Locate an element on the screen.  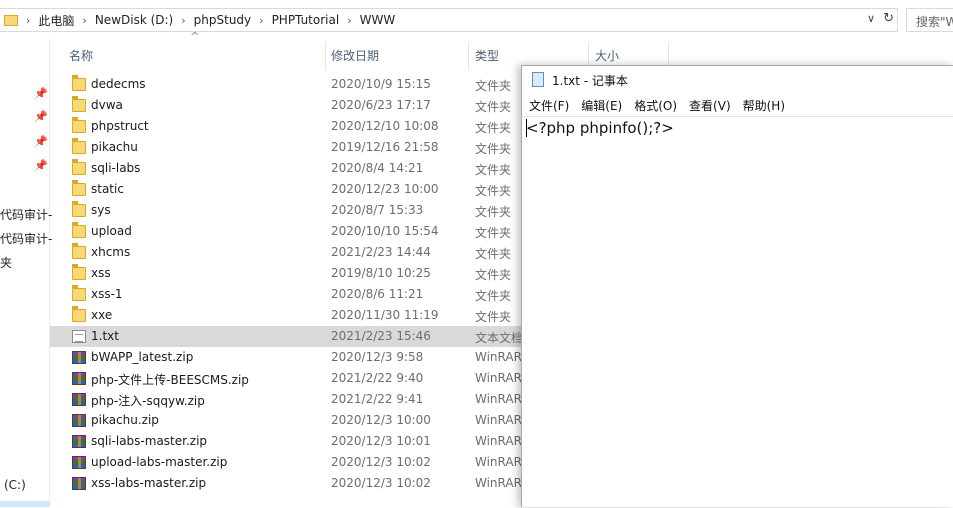
file-name: upload is located at coordinates (111, 231).